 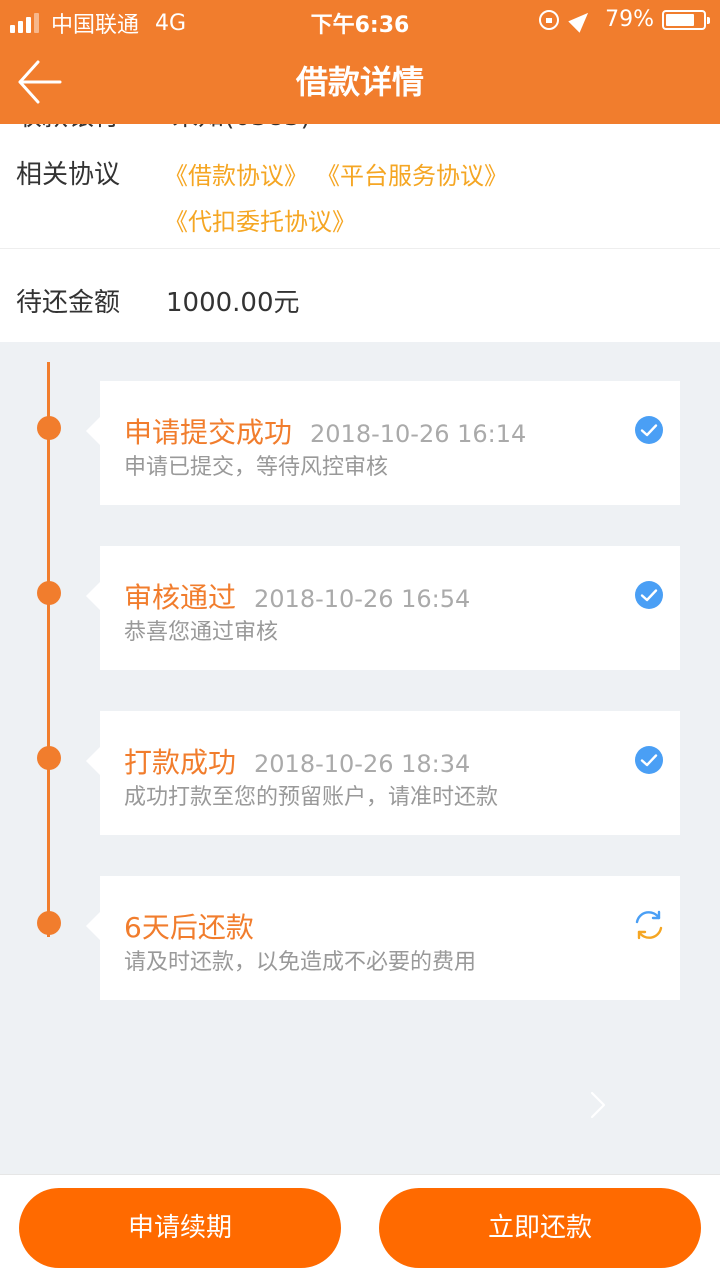 What do you see at coordinates (233, 303) in the screenshot?
I see `pending-amount-value: 1000.00元` at bounding box center [233, 303].